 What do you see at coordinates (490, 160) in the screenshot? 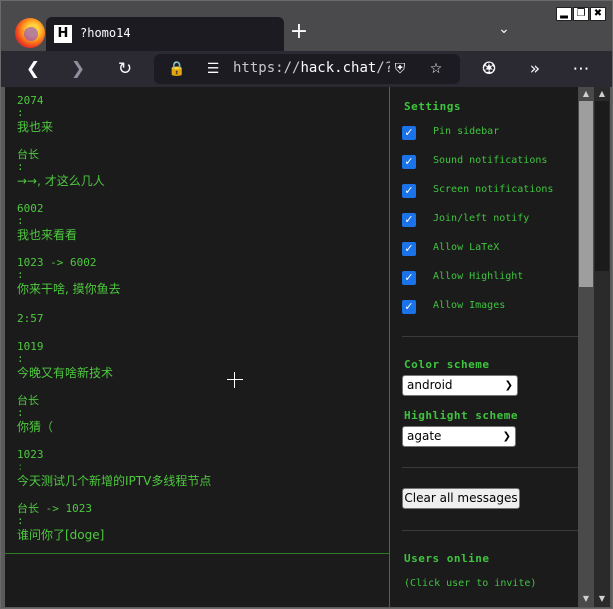
I see `option-label: Sound notifications` at bounding box center [490, 160].